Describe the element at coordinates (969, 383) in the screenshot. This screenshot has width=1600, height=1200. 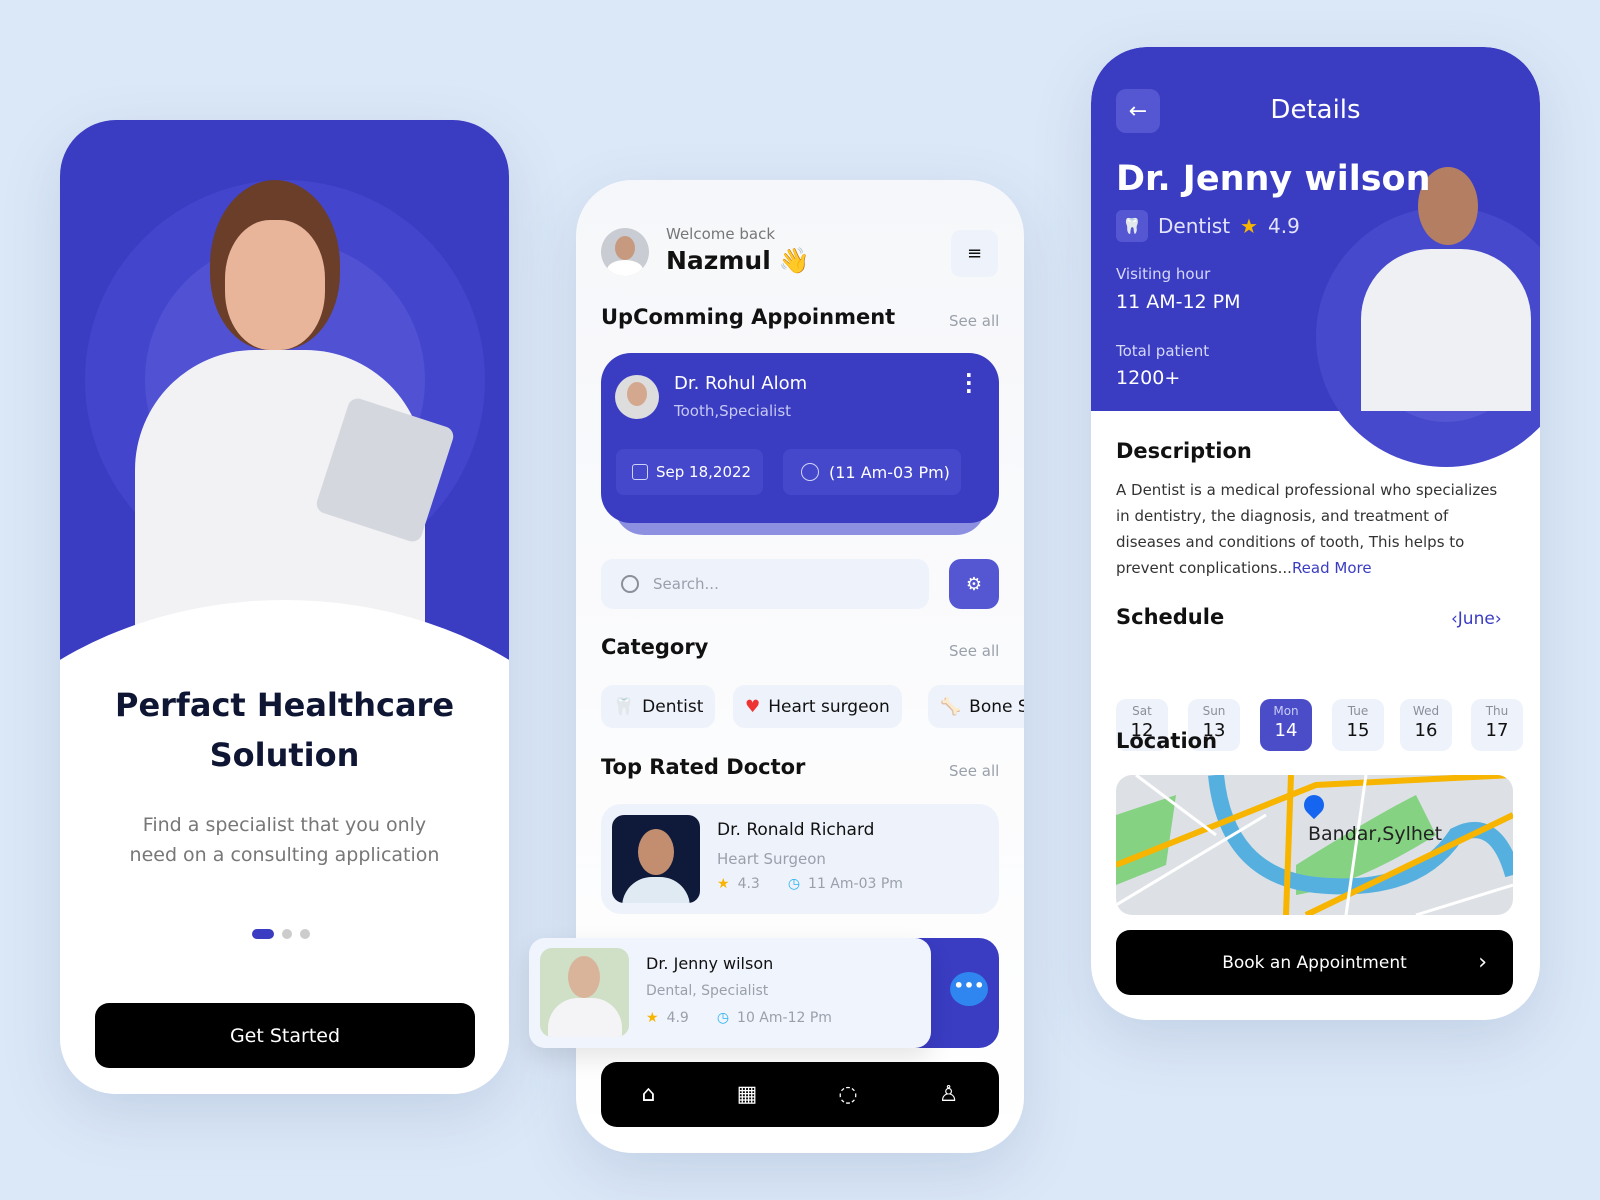
I see `more-options-icon: · · ·` at that location.